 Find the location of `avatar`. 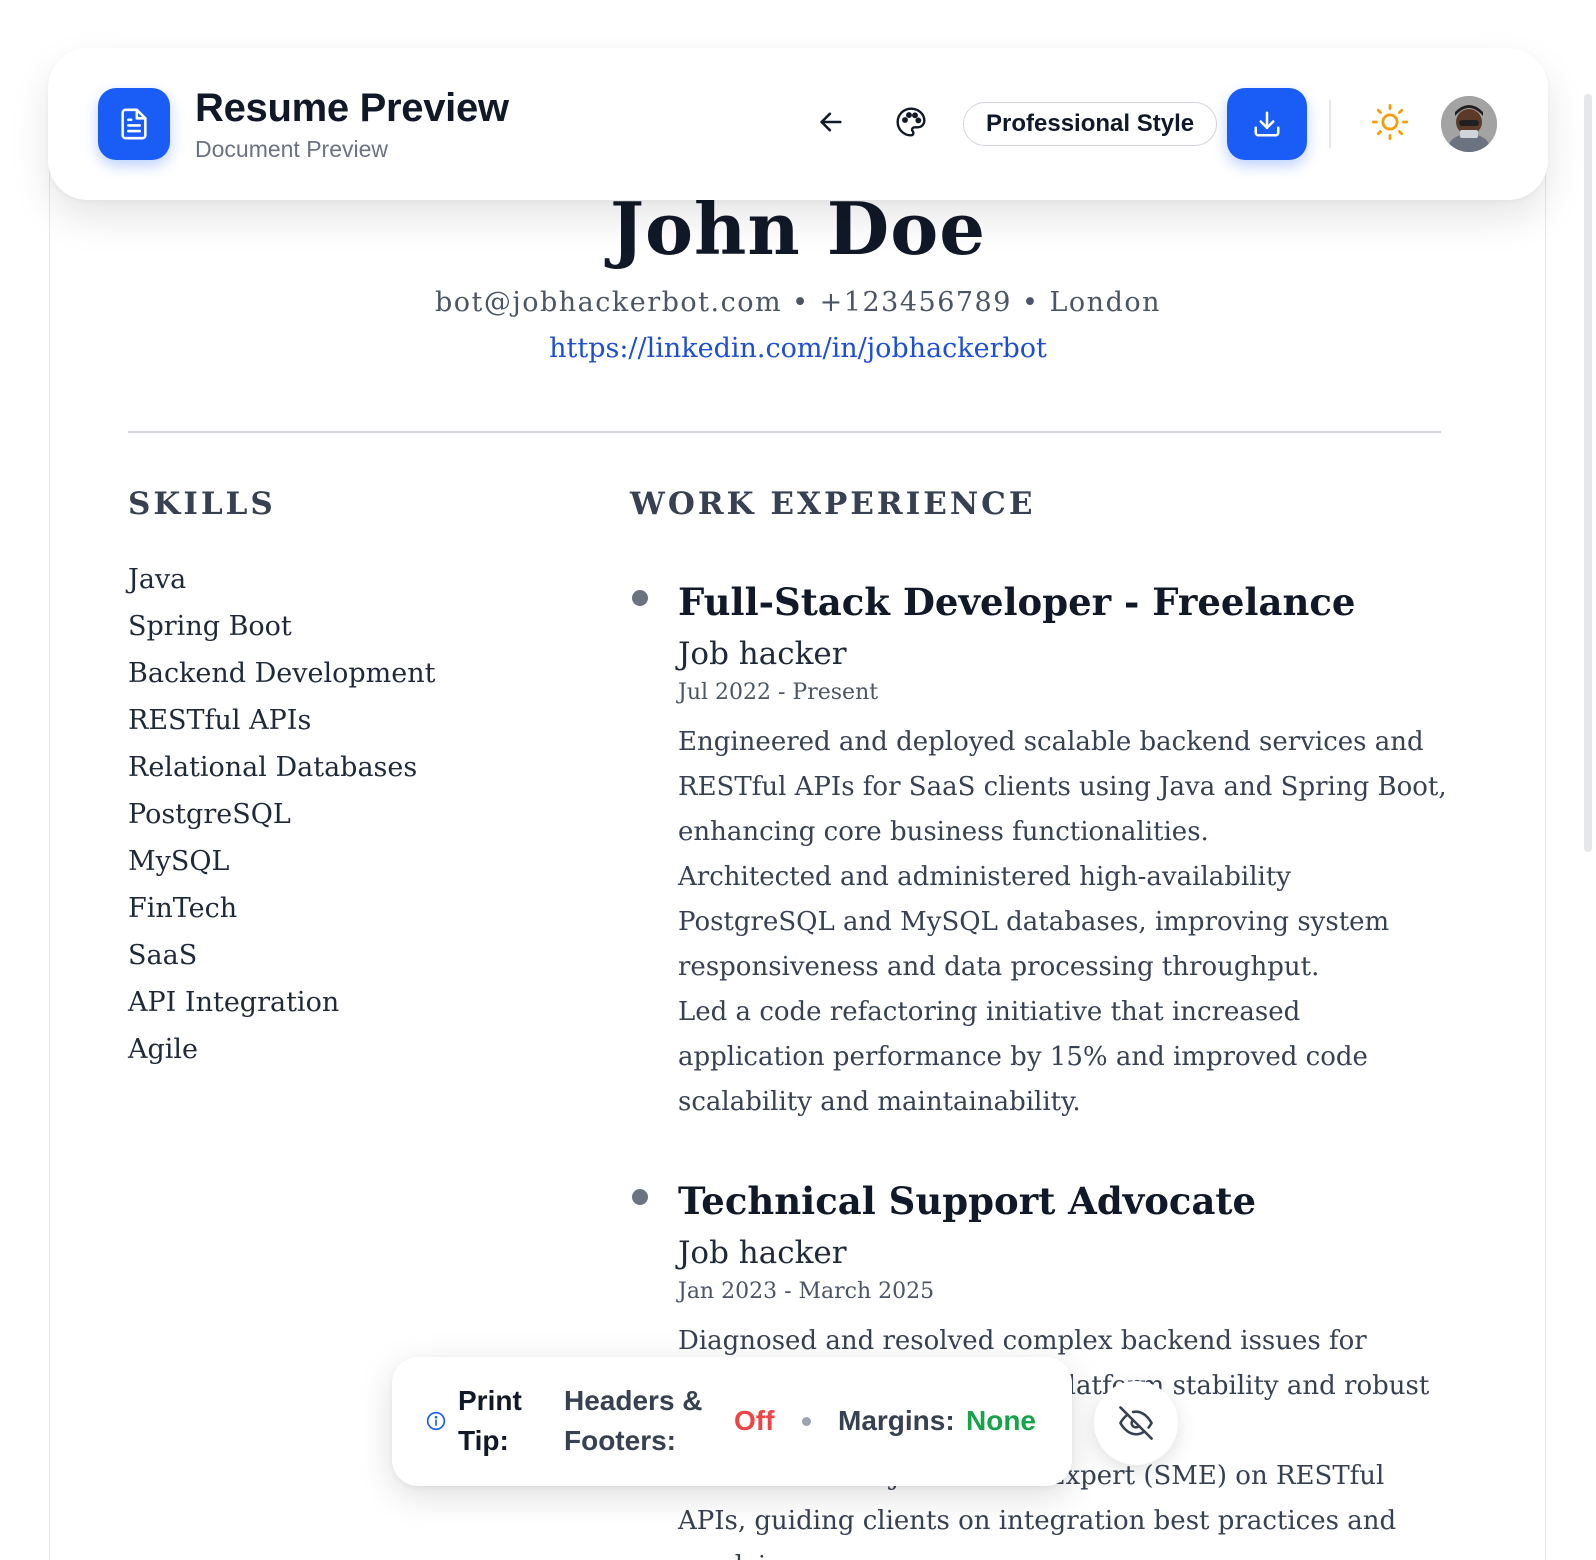

avatar is located at coordinates (1469, 124).